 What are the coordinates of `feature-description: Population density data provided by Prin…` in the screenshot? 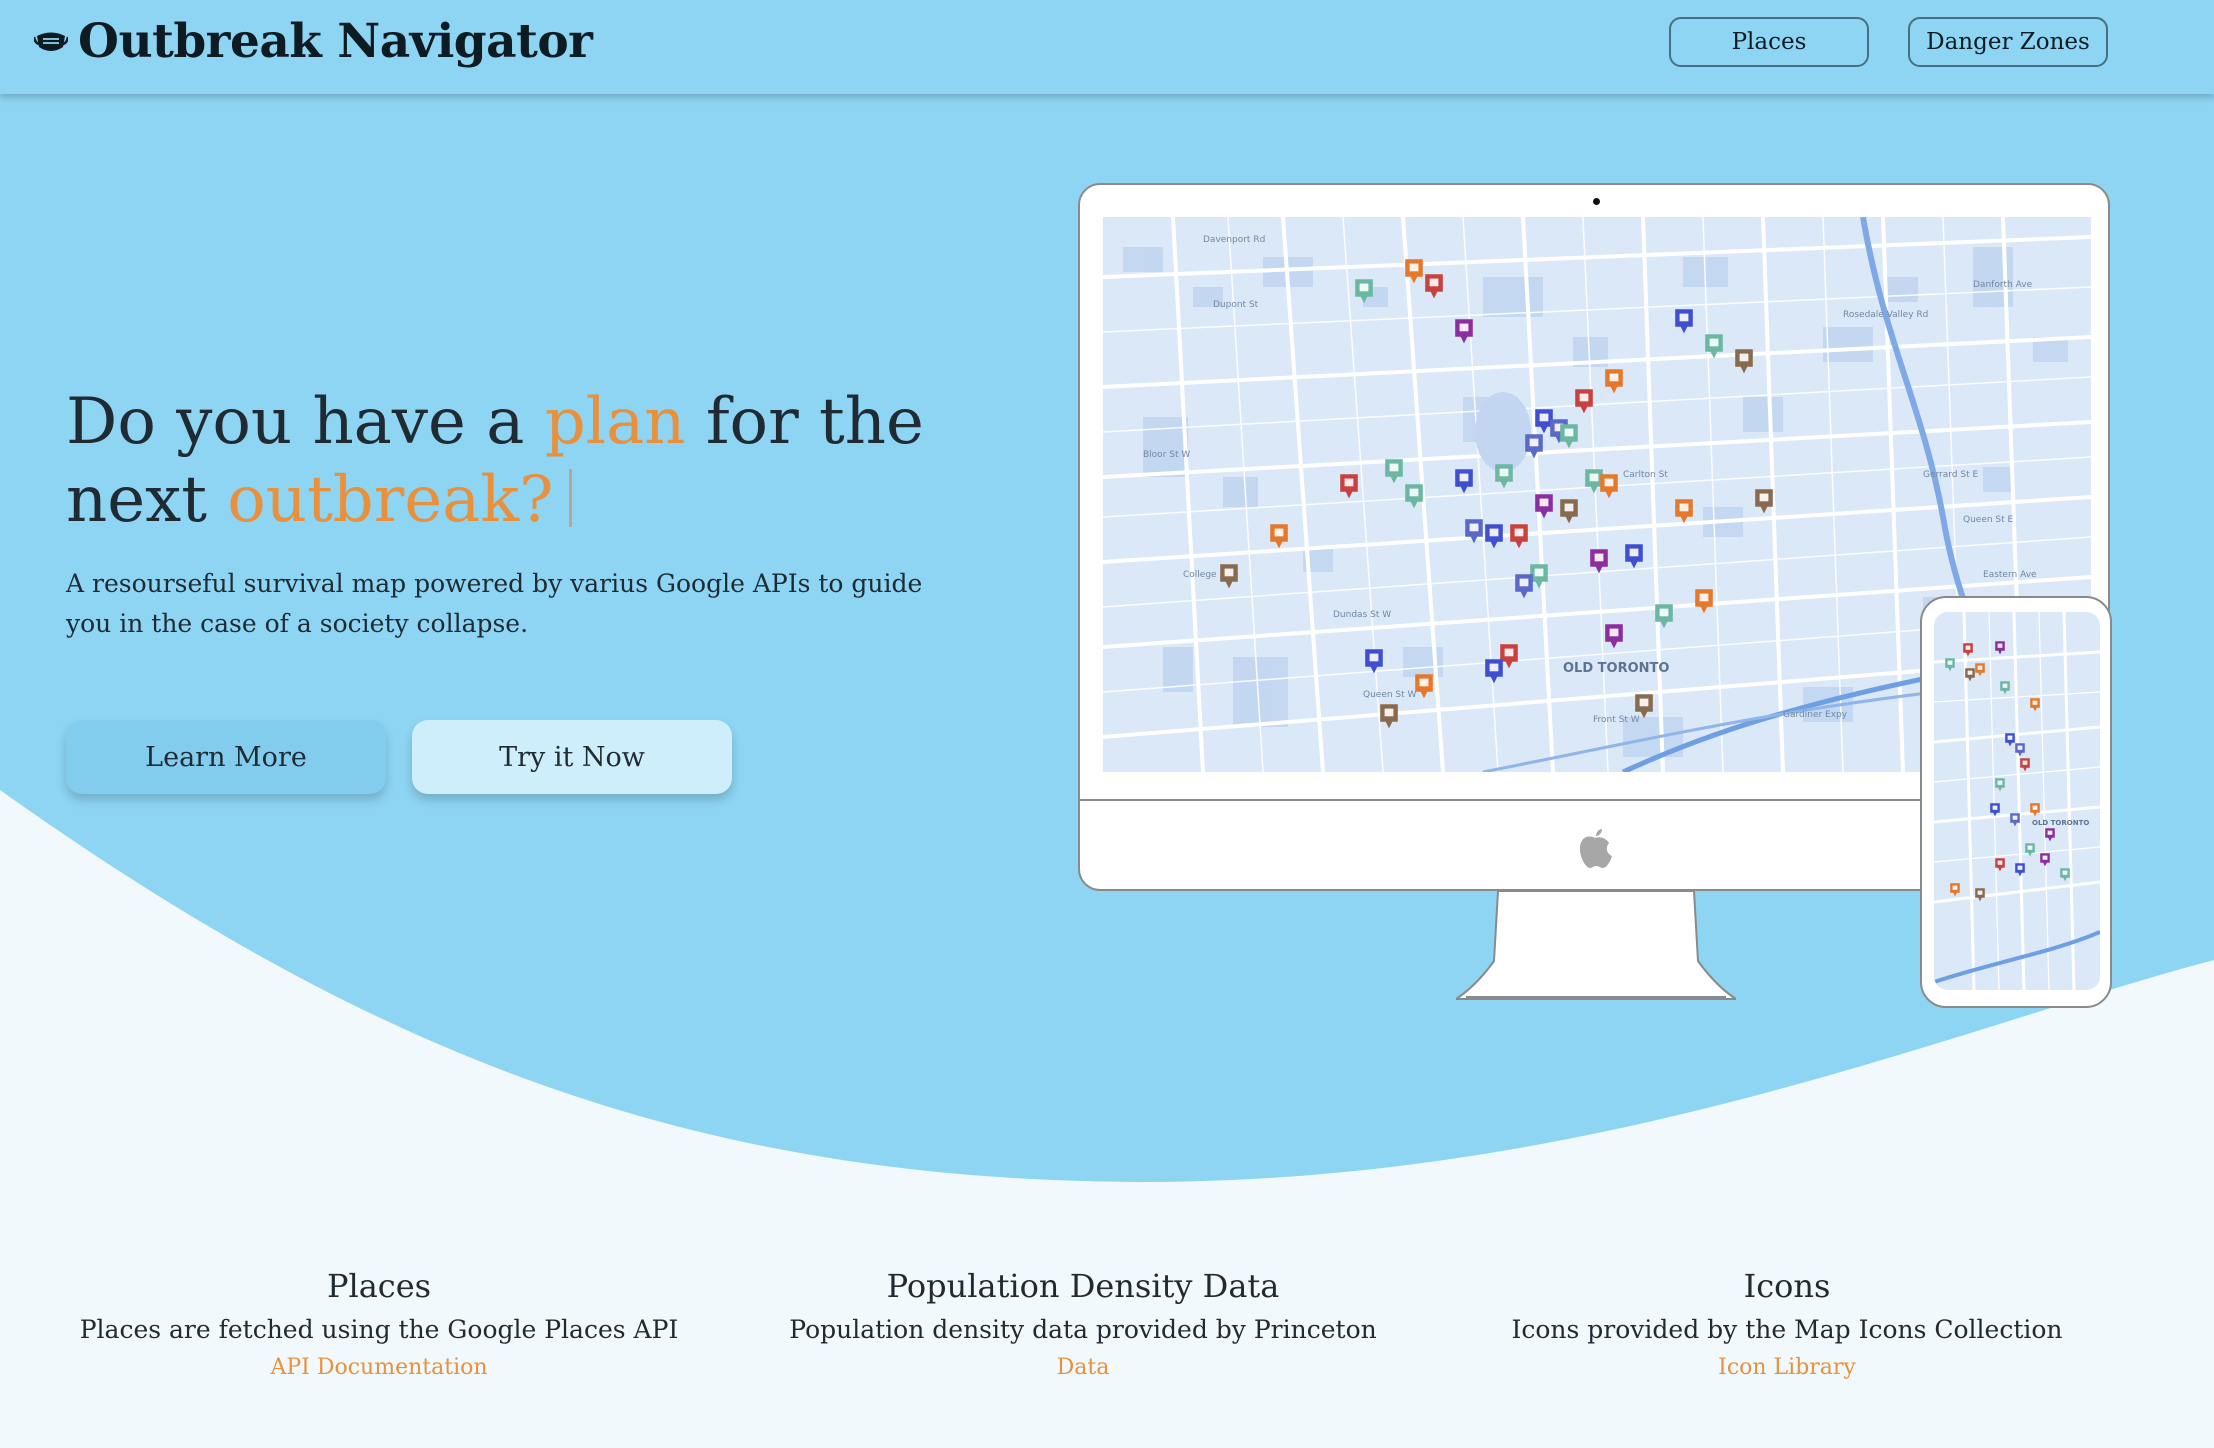 It's located at (1083, 1329).